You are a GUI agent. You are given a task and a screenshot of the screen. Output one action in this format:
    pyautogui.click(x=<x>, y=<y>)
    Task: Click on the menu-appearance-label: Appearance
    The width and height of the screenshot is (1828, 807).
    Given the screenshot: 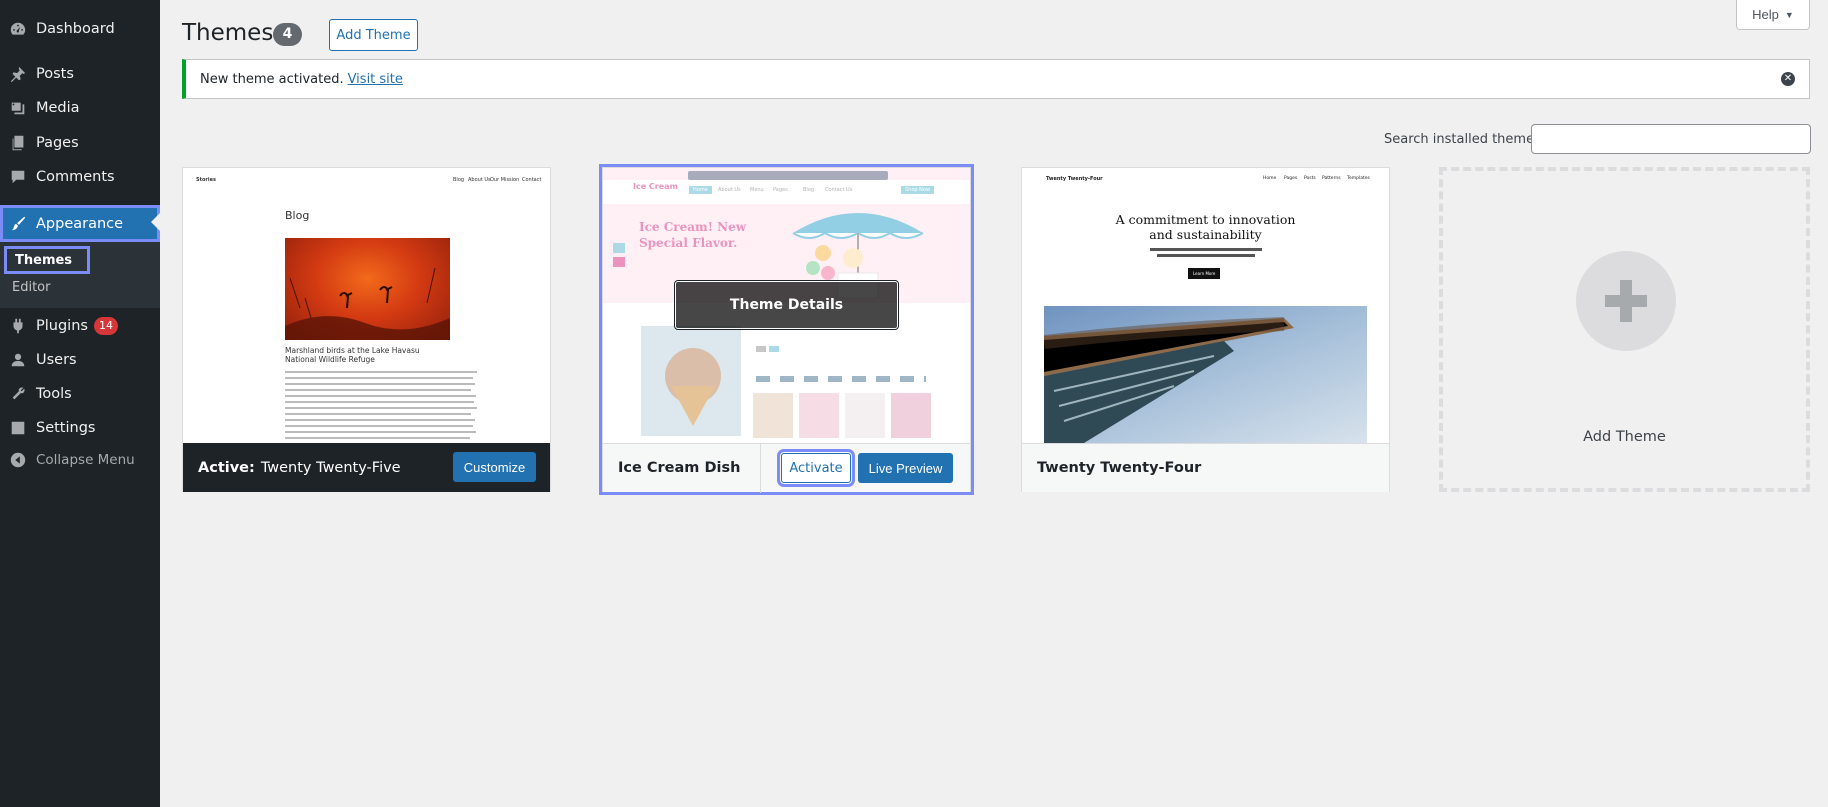 What is the action you would take?
    pyautogui.click(x=80, y=223)
    